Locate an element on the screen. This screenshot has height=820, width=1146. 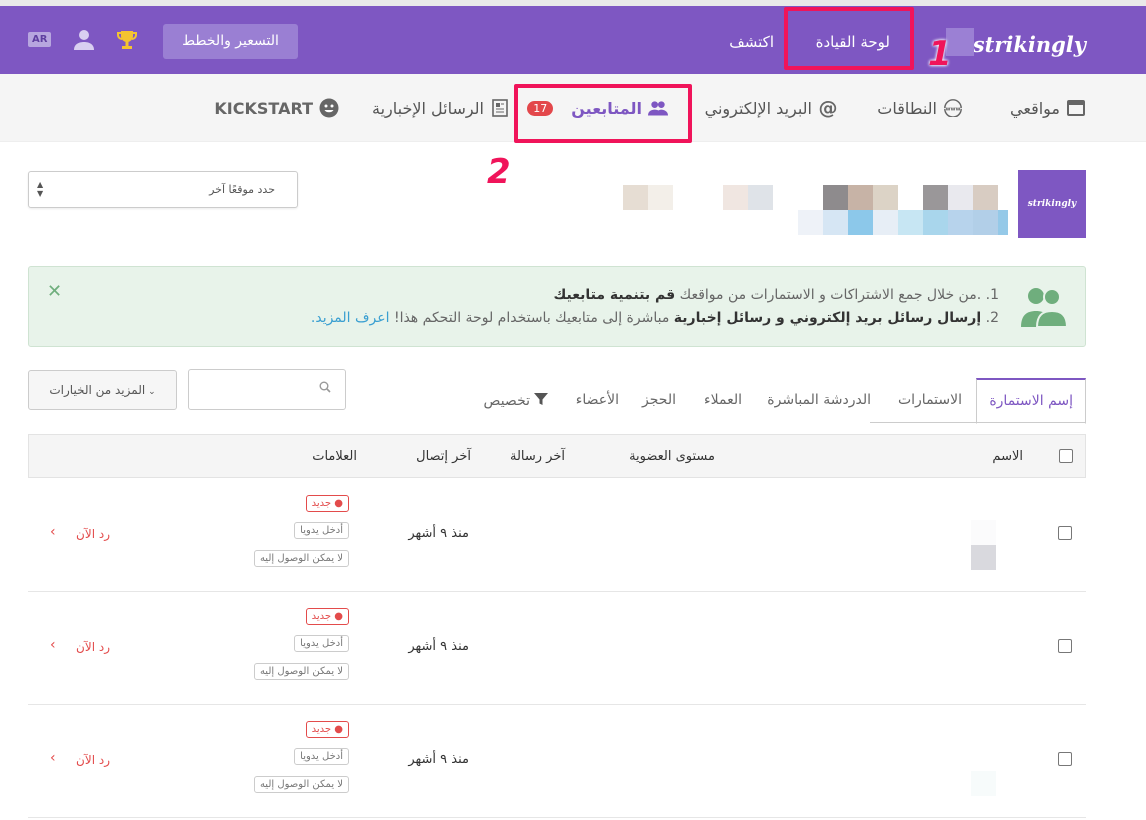
subnav-kickstart: KICKSTART is located at coordinates (276, 108).